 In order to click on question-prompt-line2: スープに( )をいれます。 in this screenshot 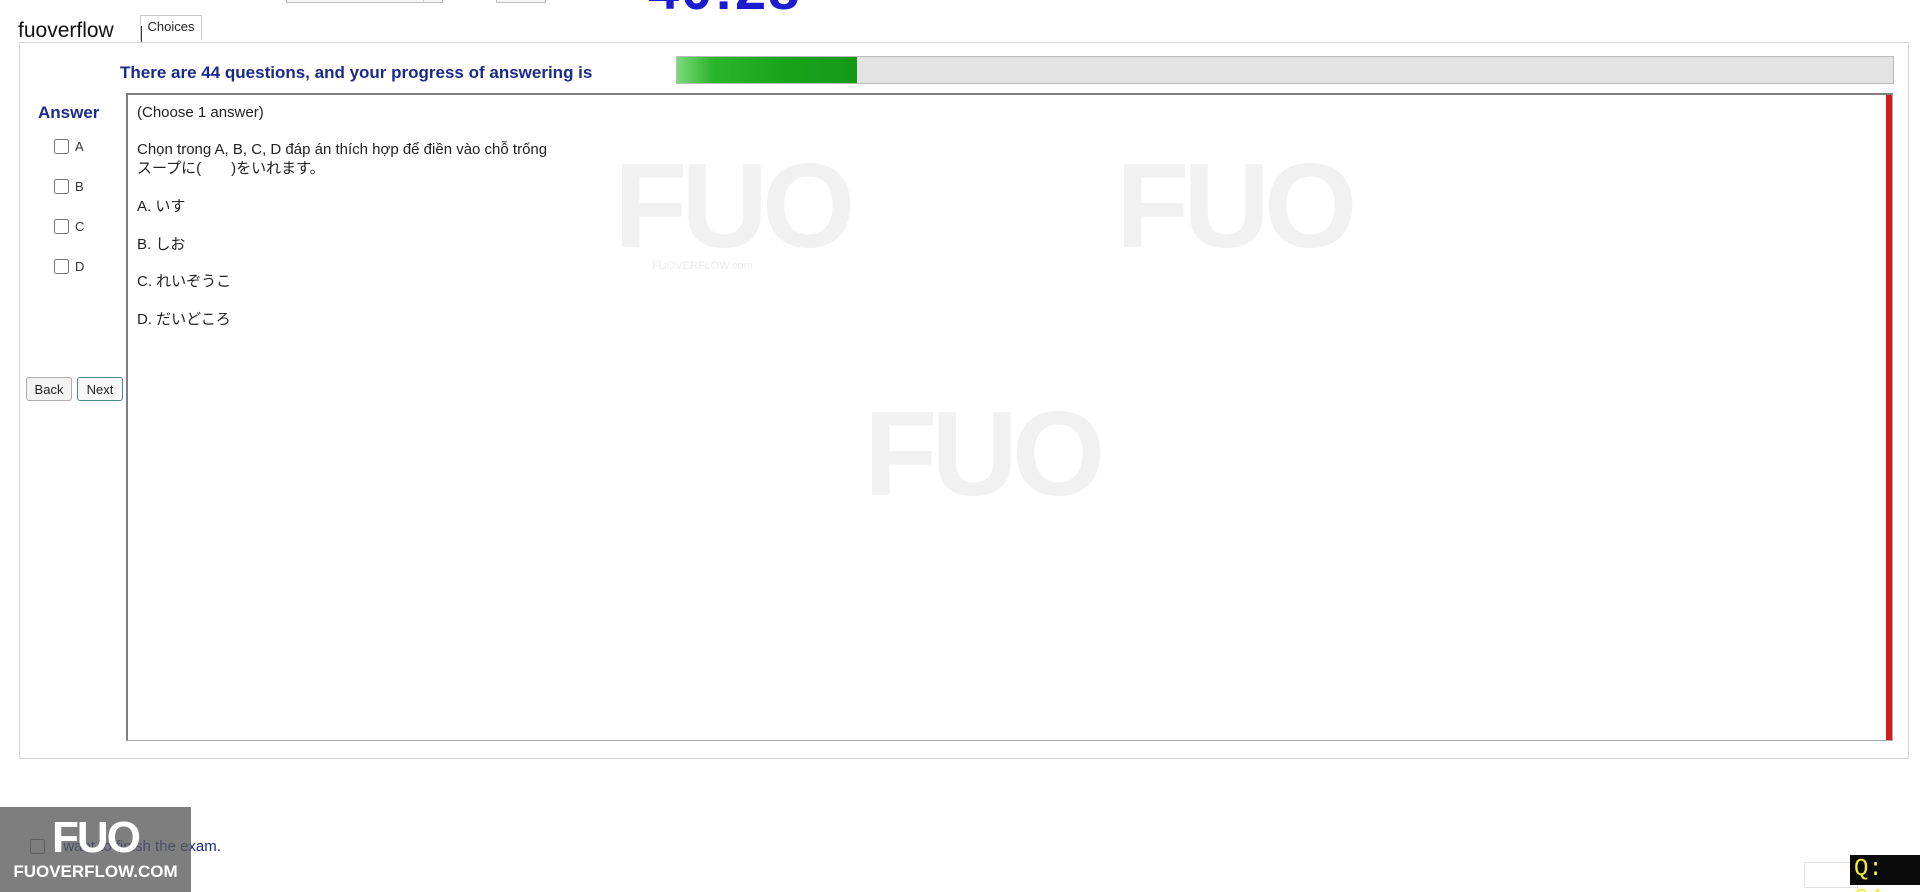, I will do `click(231, 168)`.